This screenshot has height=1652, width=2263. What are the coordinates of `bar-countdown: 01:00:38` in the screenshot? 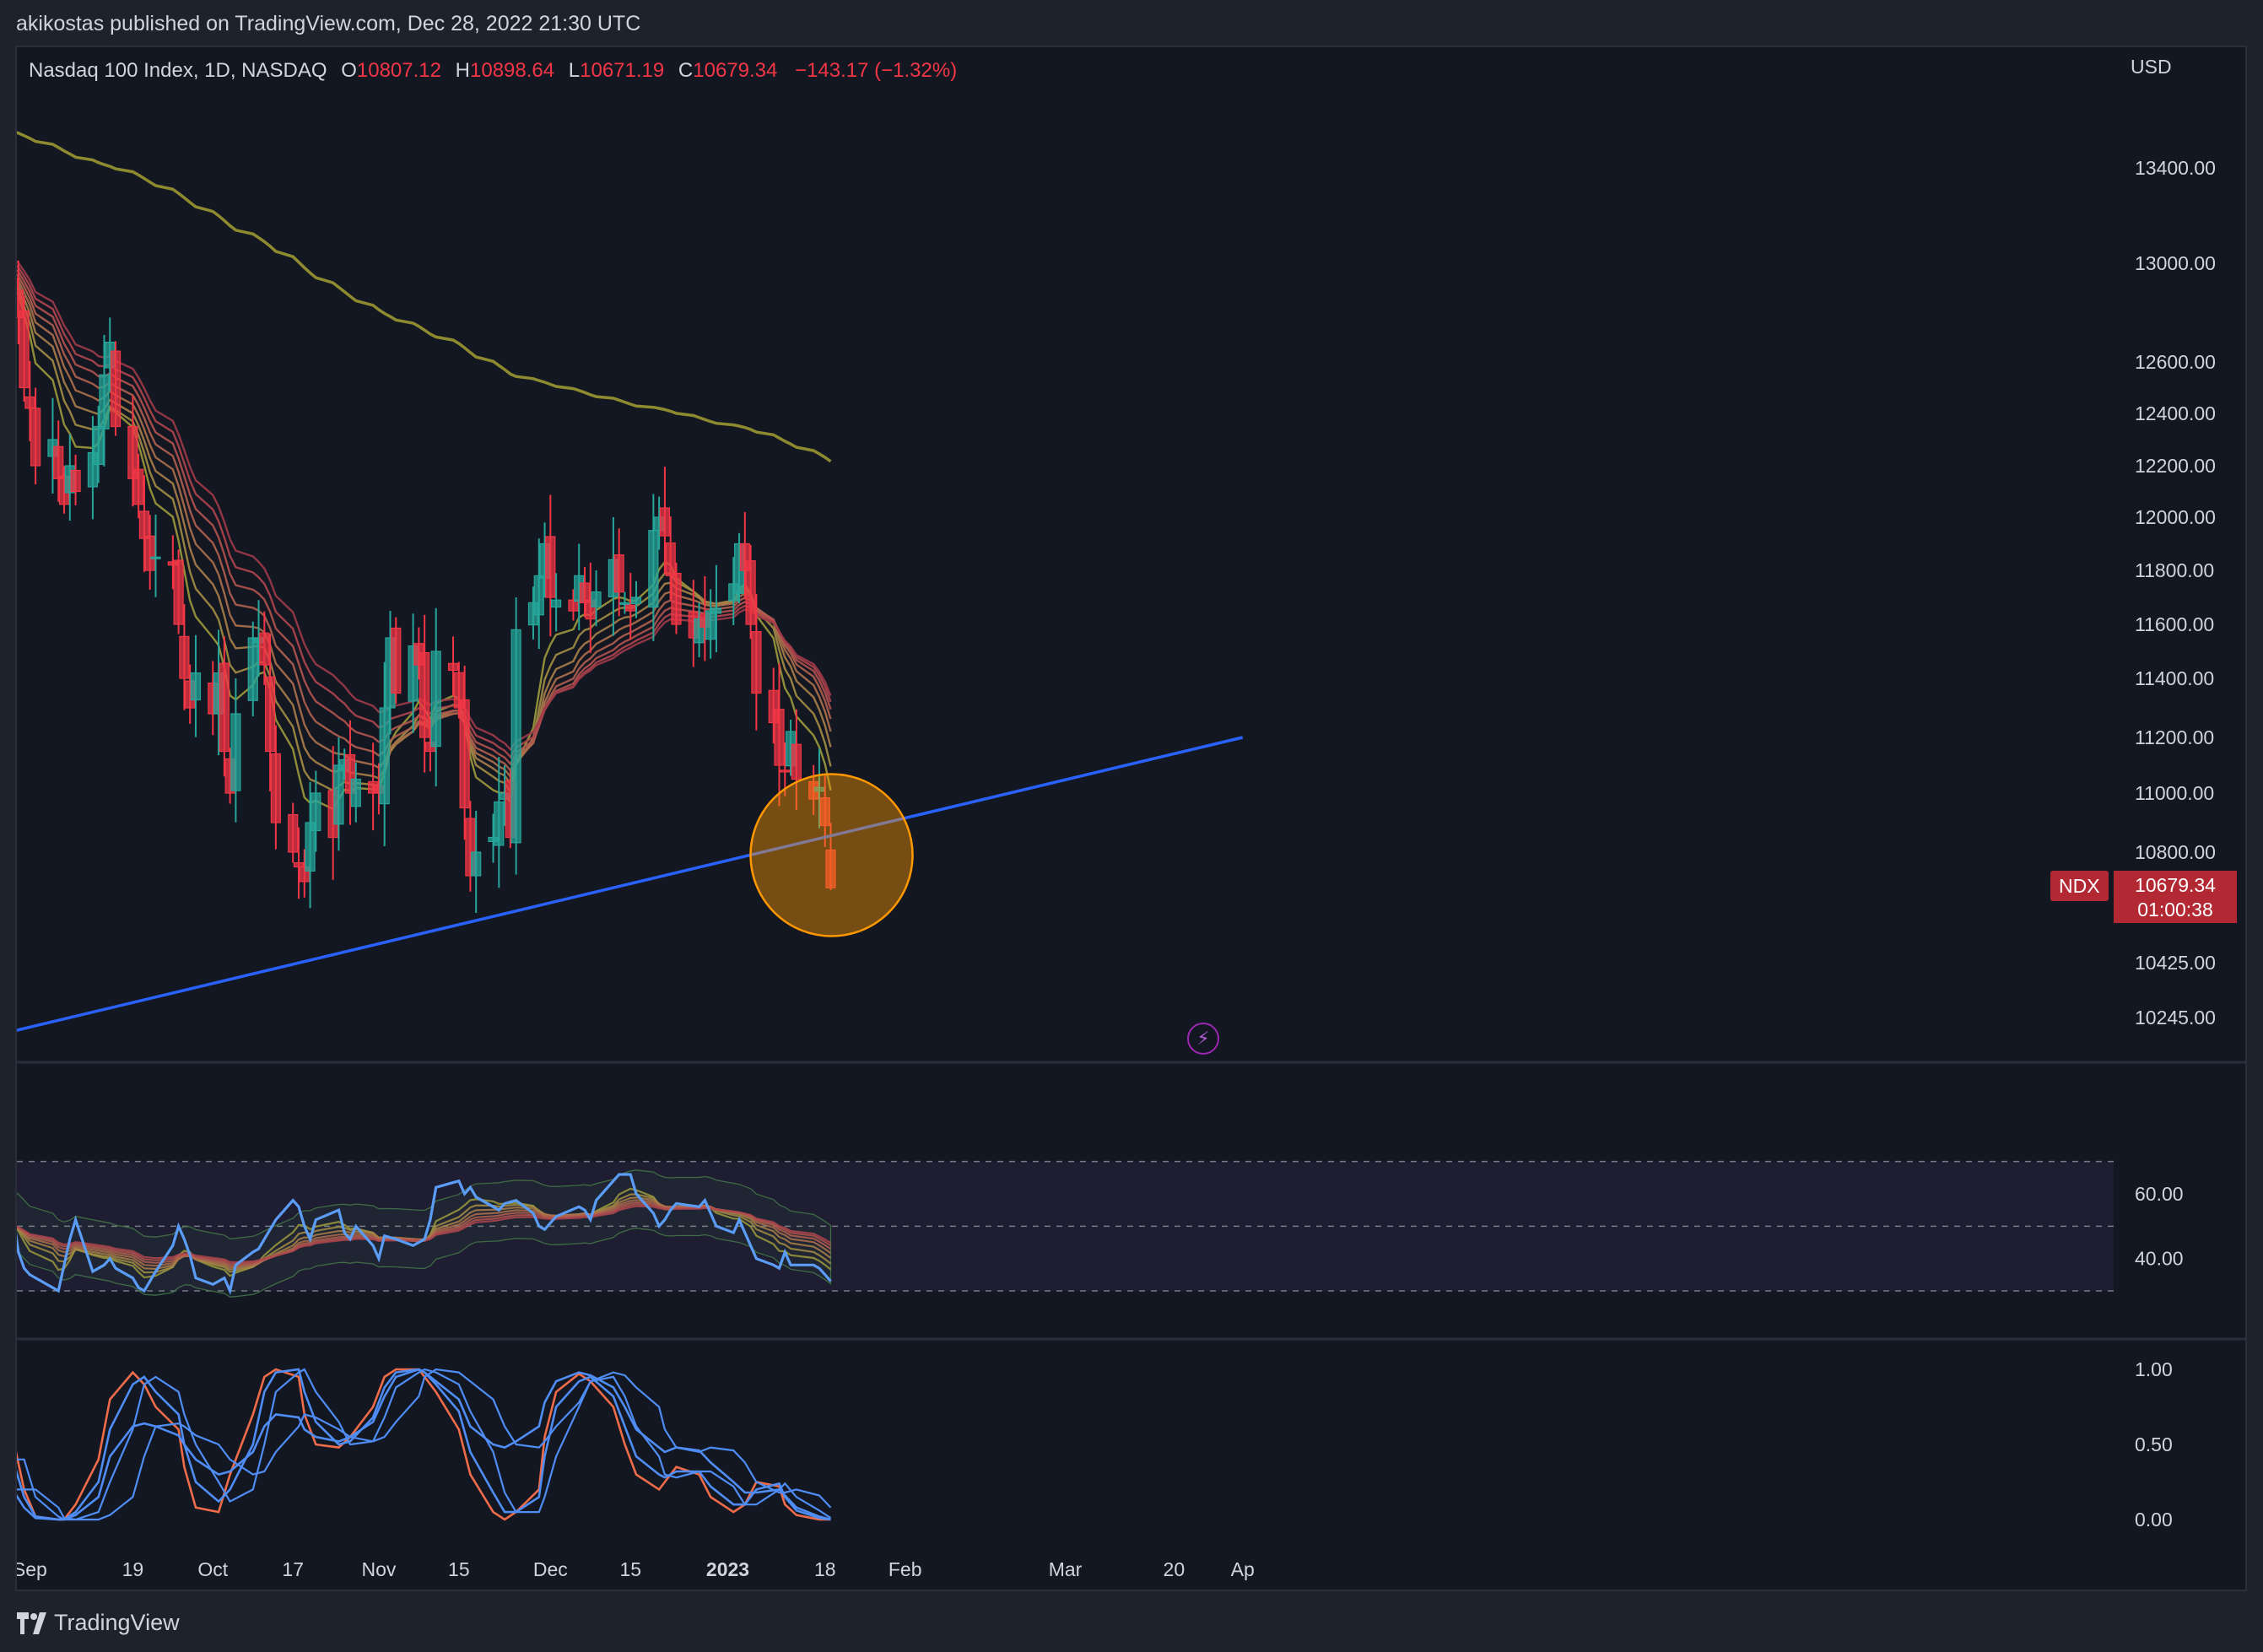 It's located at (2175, 909).